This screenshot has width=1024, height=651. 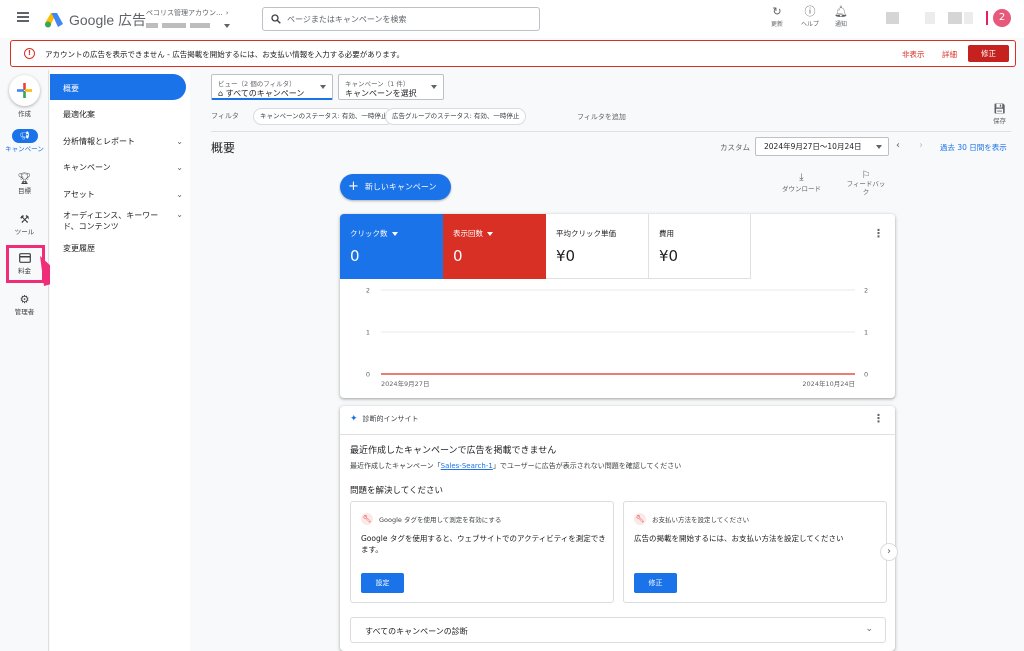 I want to click on search-placeholder: ページまたはキャンペーンを検索, so click(x=347, y=19).